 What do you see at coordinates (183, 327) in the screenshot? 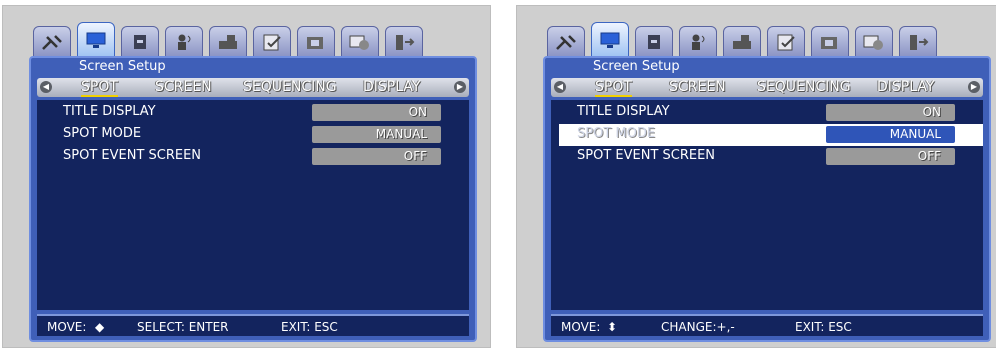
I see `select-hint: SELECT: ENTER` at bounding box center [183, 327].